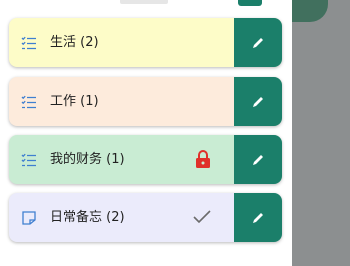 This screenshot has width=350, height=266. What do you see at coordinates (145, 159) in the screenshot?
I see `notebook-item-finance: 我的财务 (1)` at bounding box center [145, 159].